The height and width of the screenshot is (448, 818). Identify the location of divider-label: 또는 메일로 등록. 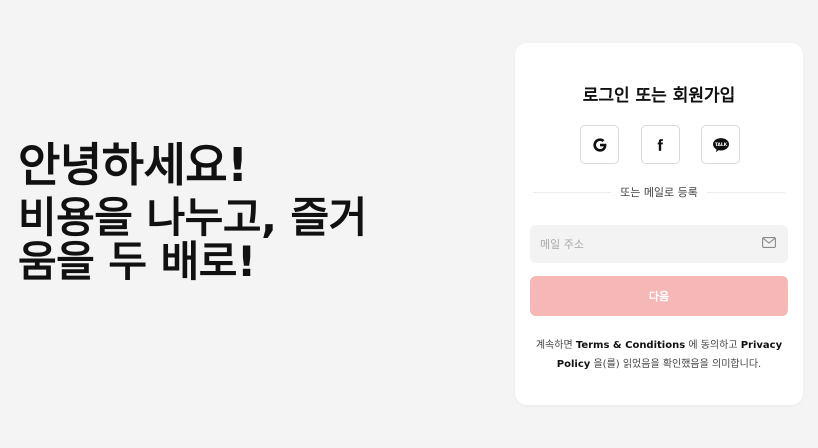
(659, 192).